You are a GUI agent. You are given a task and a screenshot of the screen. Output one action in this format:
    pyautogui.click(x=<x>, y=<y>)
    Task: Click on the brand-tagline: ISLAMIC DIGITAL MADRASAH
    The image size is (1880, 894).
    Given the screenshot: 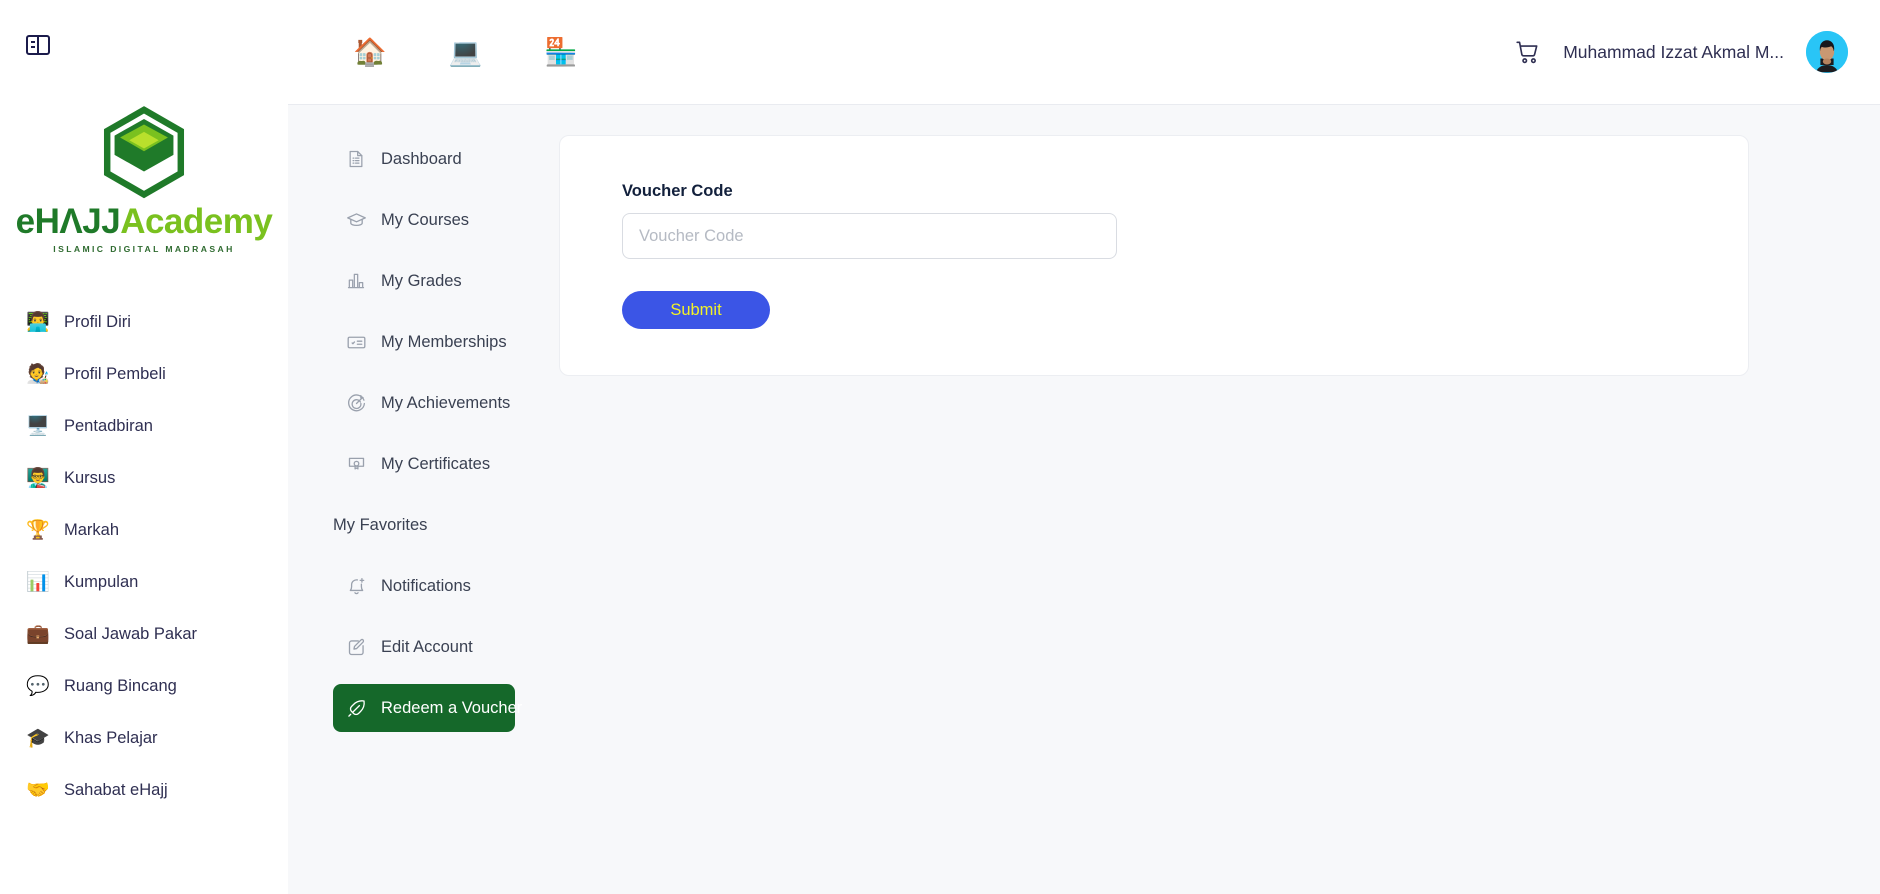 What is the action you would take?
    pyautogui.click(x=144, y=249)
    